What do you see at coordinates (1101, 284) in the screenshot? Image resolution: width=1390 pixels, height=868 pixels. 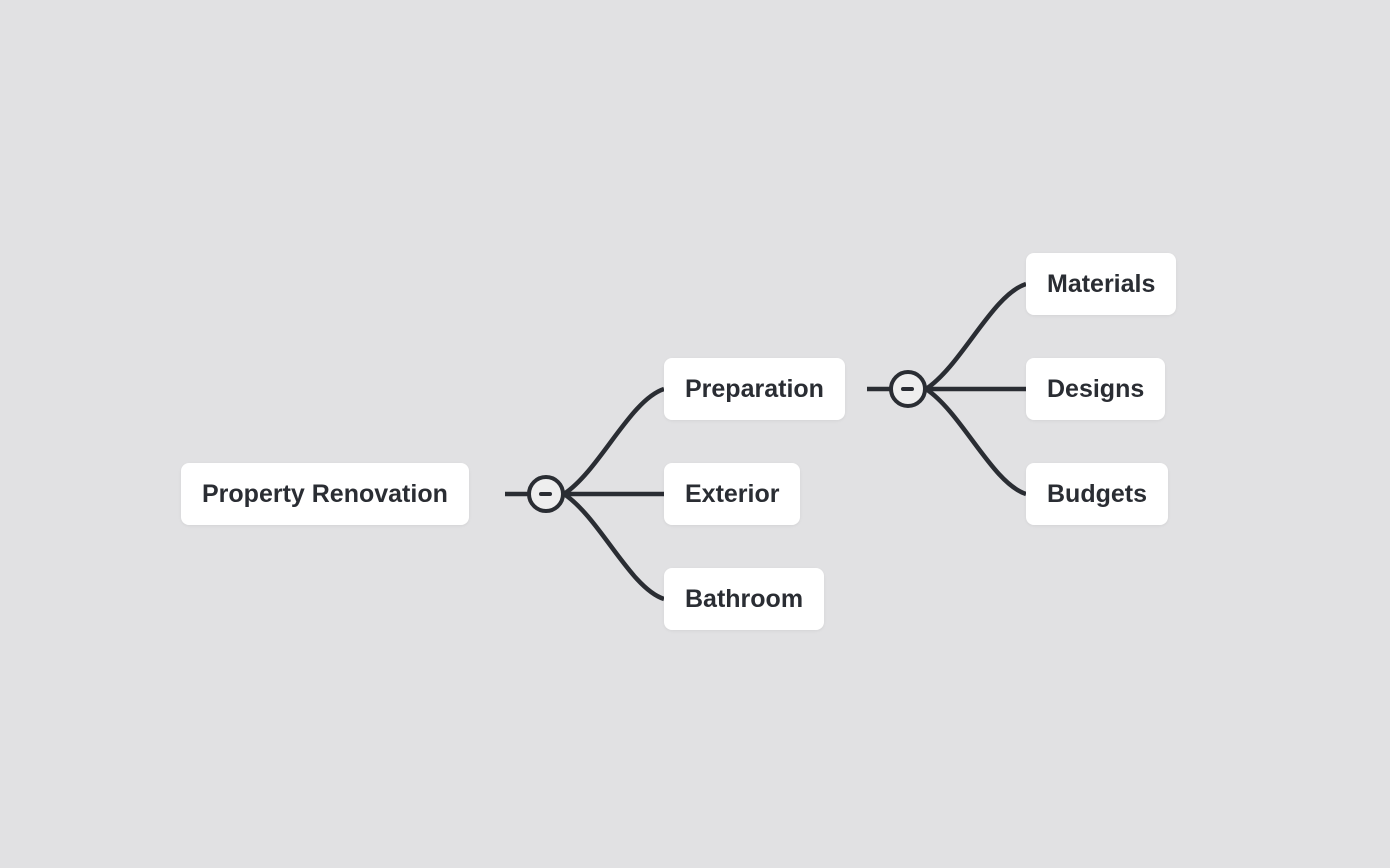 I see `node-materials: Materials` at bounding box center [1101, 284].